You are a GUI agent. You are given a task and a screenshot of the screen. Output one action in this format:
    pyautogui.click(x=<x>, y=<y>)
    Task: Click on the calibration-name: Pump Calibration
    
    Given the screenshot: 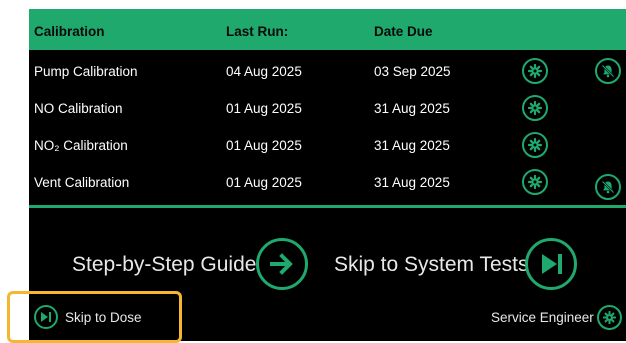 What is the action you would take?
    pyautogui.click(x=86, y=71)
    